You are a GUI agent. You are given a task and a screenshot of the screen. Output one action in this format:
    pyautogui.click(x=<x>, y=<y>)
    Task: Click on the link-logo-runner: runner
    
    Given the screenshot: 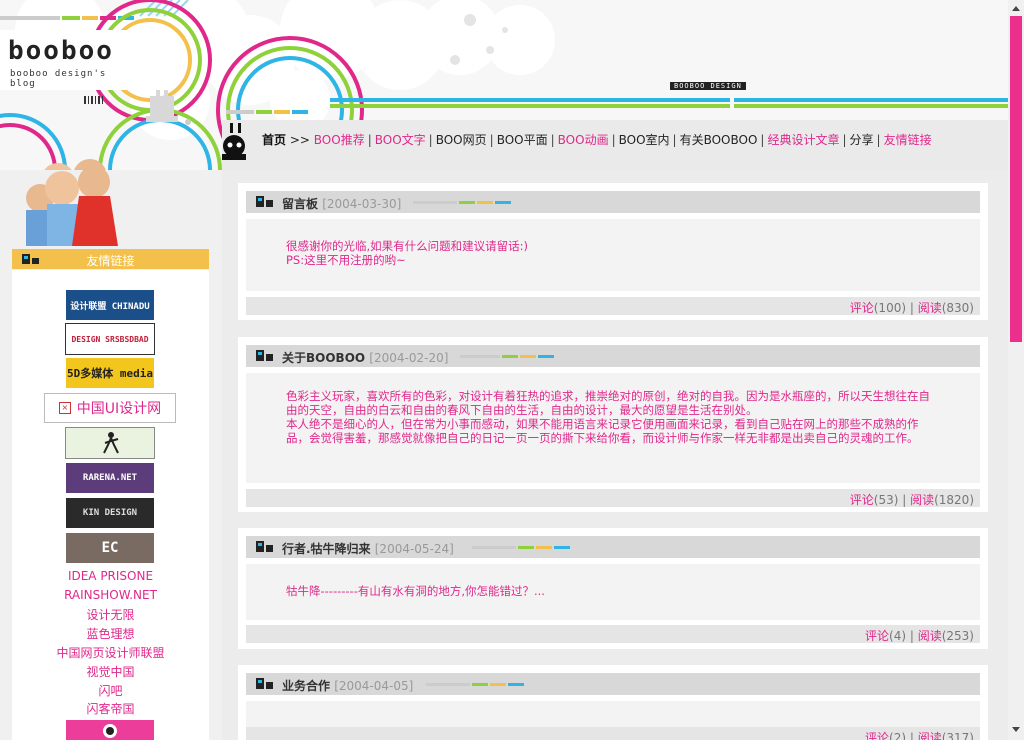 What is the action you would take?
    pyautogui.click(x=110, y=443)
    